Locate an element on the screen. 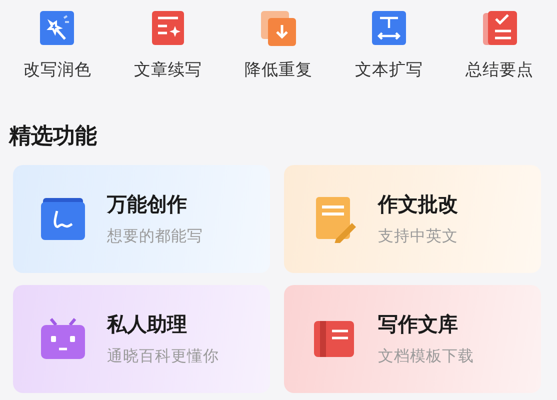  feature-card: 作文批改 支持中英文 is located at coordinates (412, 219).